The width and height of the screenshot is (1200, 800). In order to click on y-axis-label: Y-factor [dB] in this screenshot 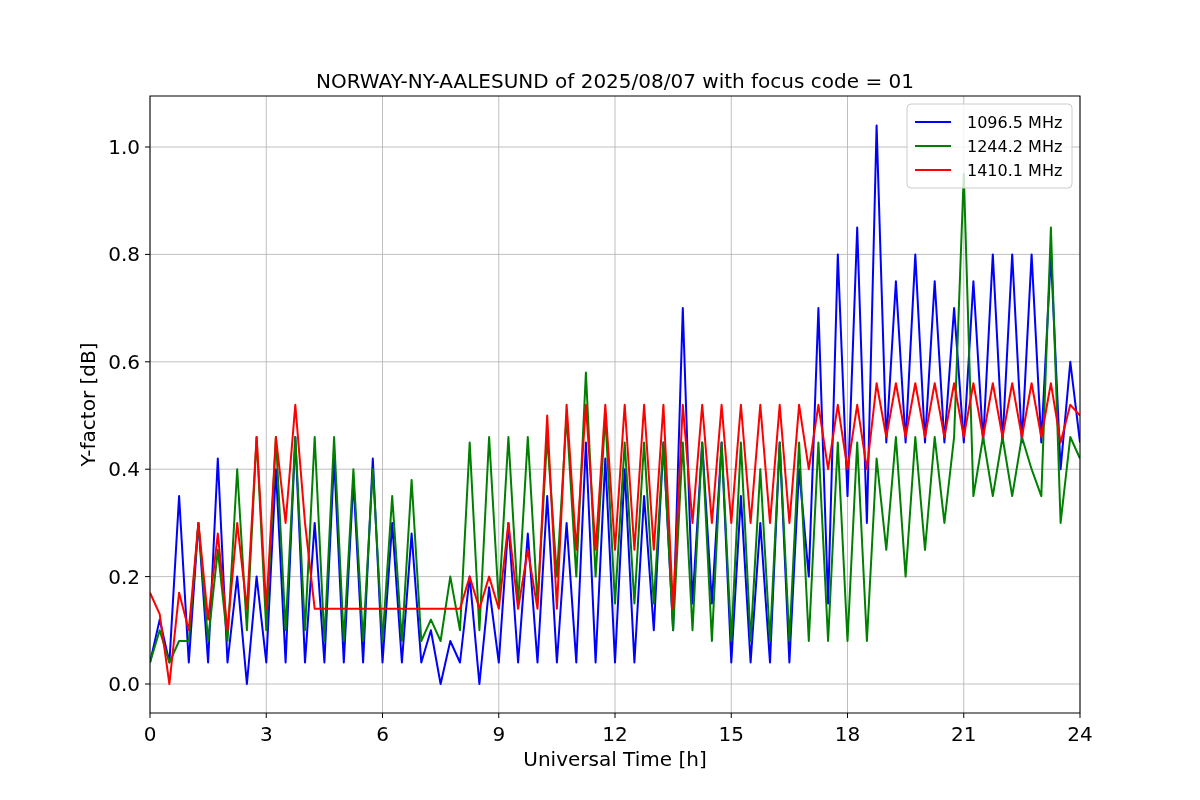, I will do `click(88, 404)`.